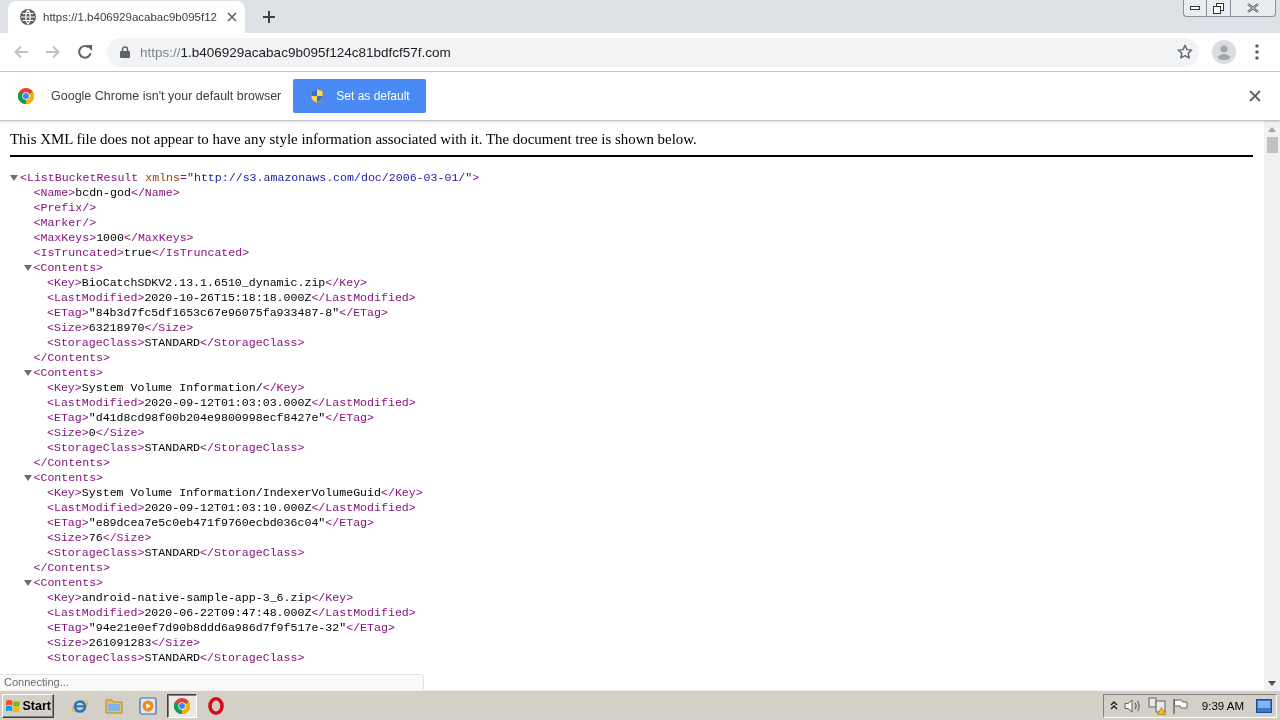 The image size is (1280, 720). I want to click on xml-line: <ETag>"e89dcea7e5c0eb471f9760ecbd036c04"</ETag>, so click(210, 522).